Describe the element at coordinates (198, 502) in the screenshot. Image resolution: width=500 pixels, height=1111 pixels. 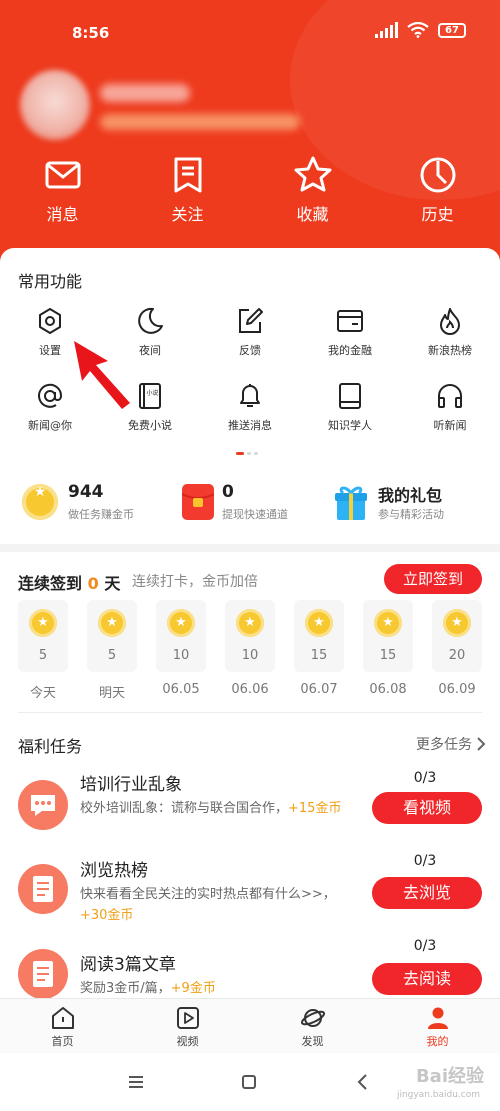
I see `red-envelope-icon` at that location.